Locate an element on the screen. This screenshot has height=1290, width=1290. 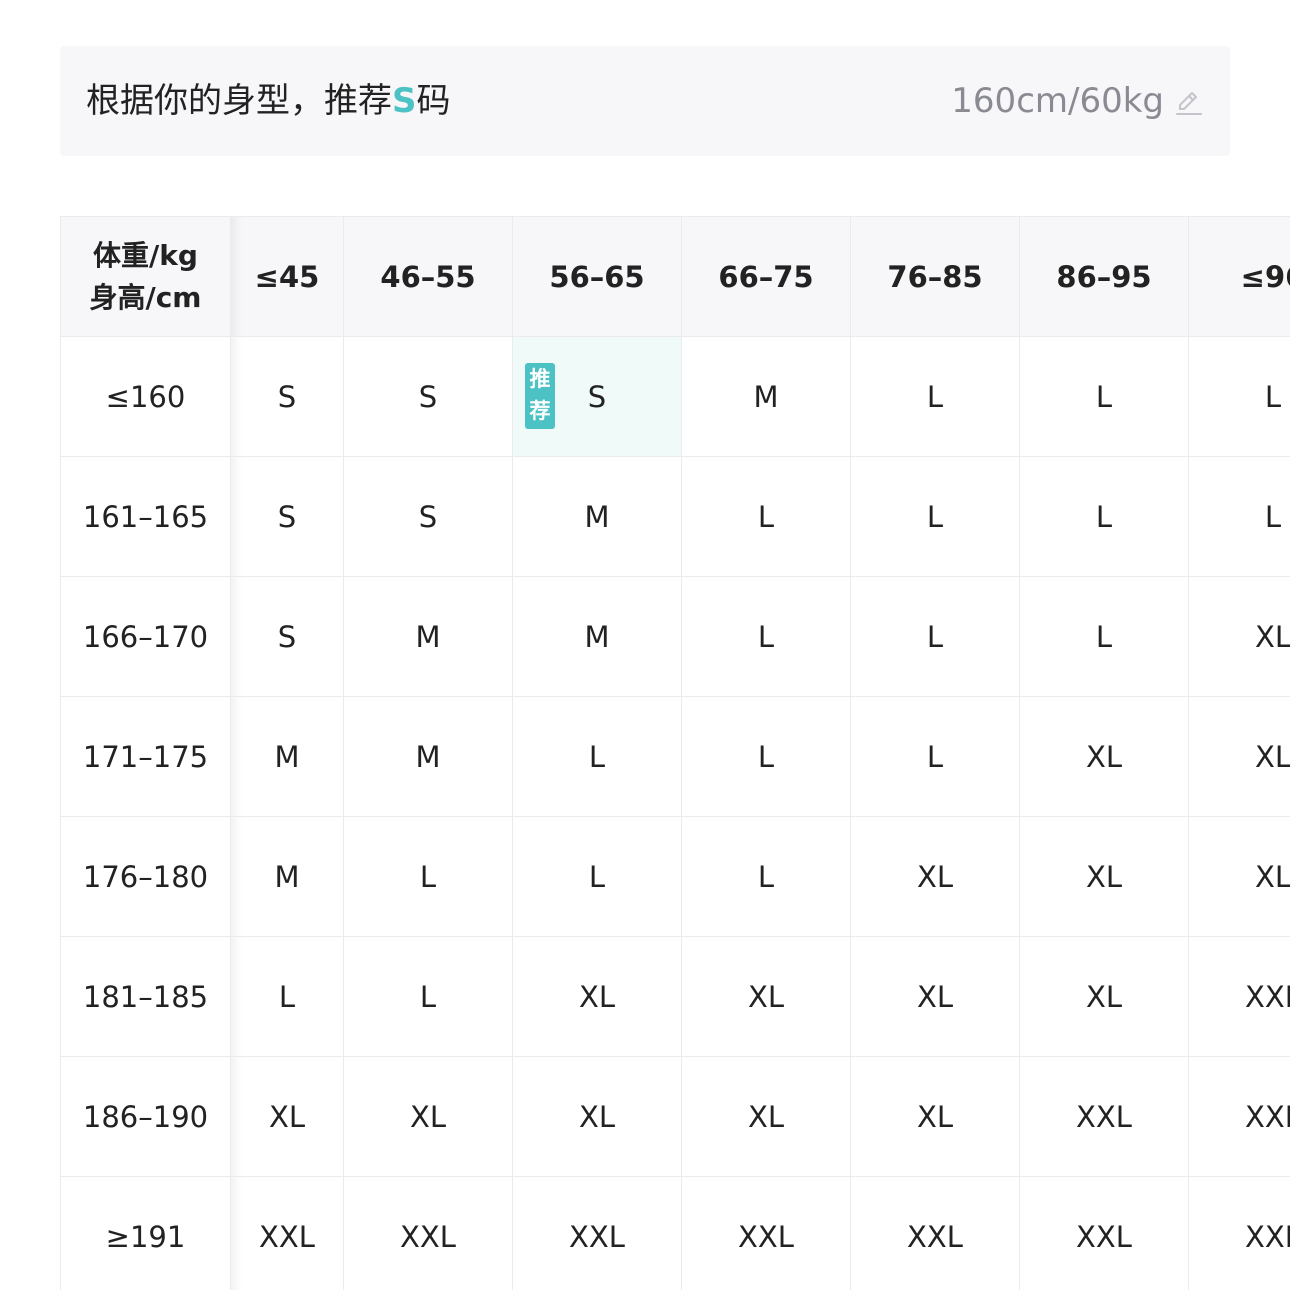
height-row-header: 176–180 is located at coordinates (145, 876).